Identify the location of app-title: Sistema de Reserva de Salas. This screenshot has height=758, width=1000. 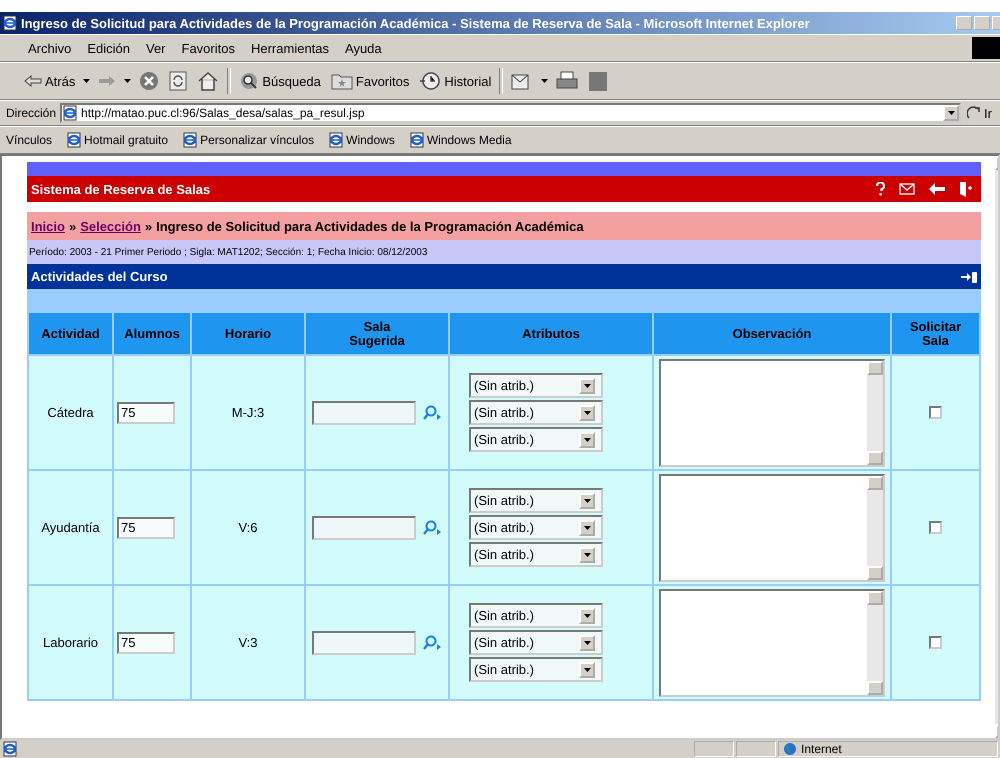
(121, 189).